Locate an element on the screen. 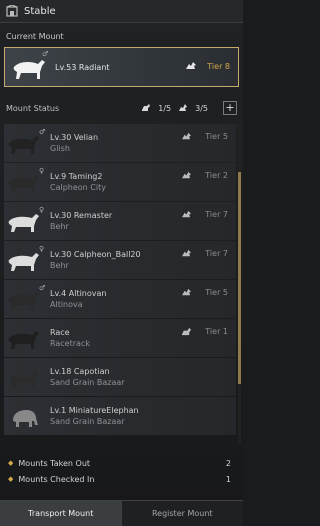  mount-name: Lv.1 MiniatureElephan is located at coordinates (94, 410).